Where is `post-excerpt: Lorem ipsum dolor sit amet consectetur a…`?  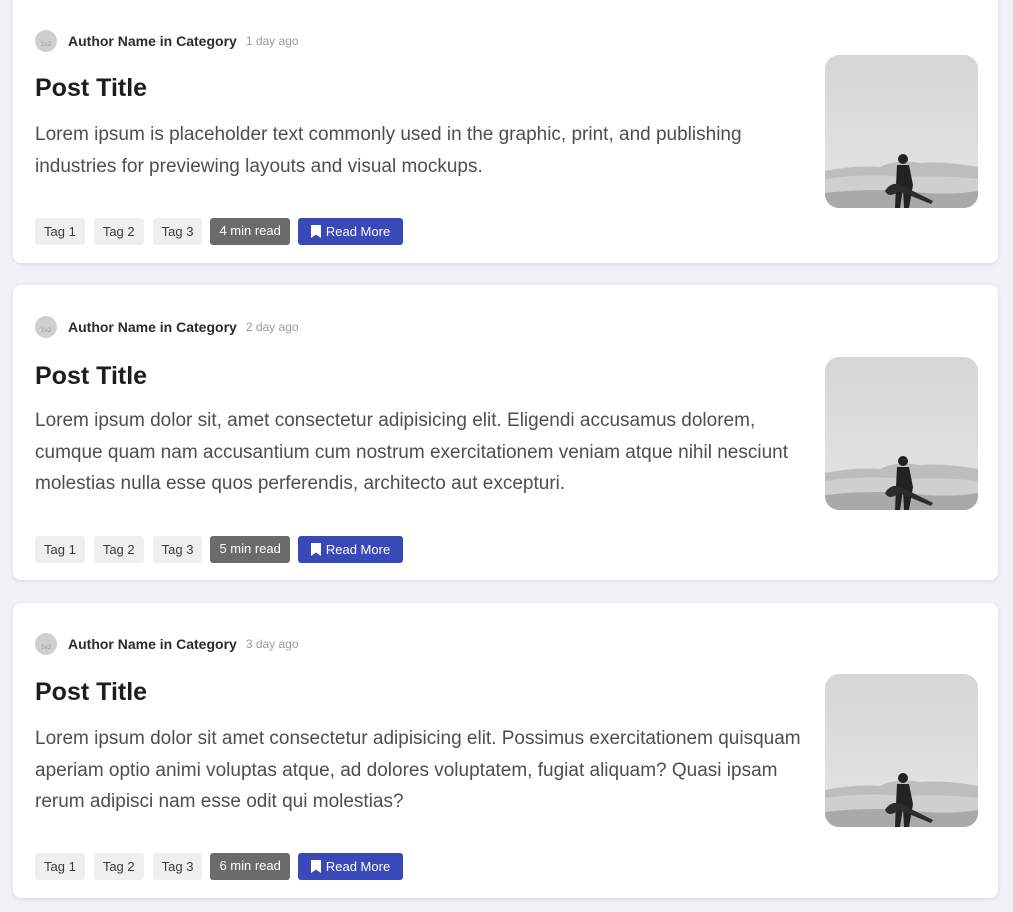
post-excerpt: Lorem ipsum dolor sit amet consectetur a… is located at coordinates (418, 770).